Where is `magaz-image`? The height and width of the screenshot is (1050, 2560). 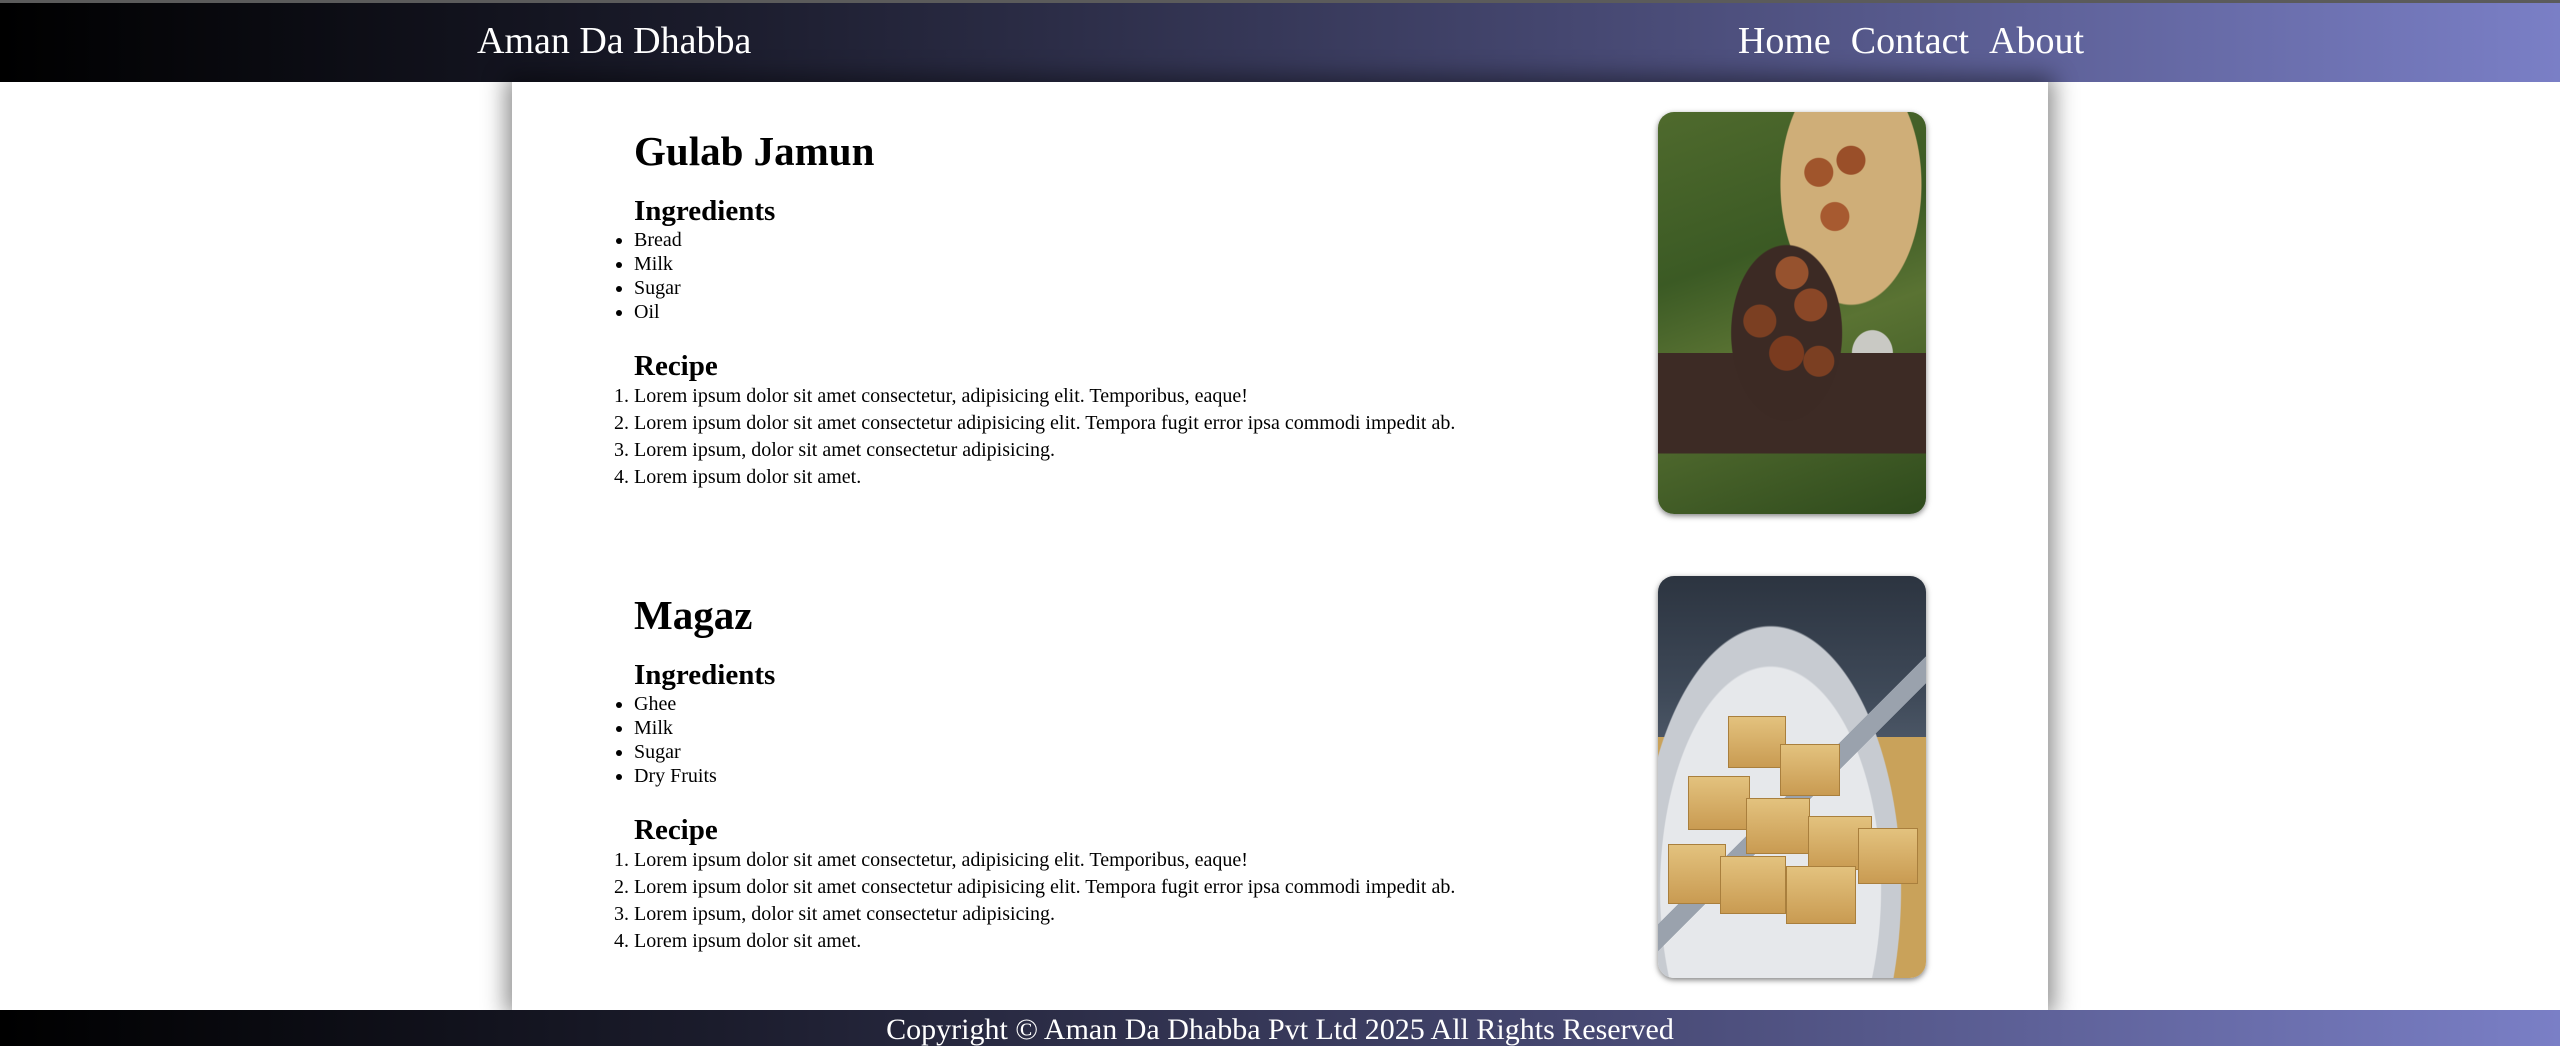 magaz-image is located at coordinates (1792, 777).